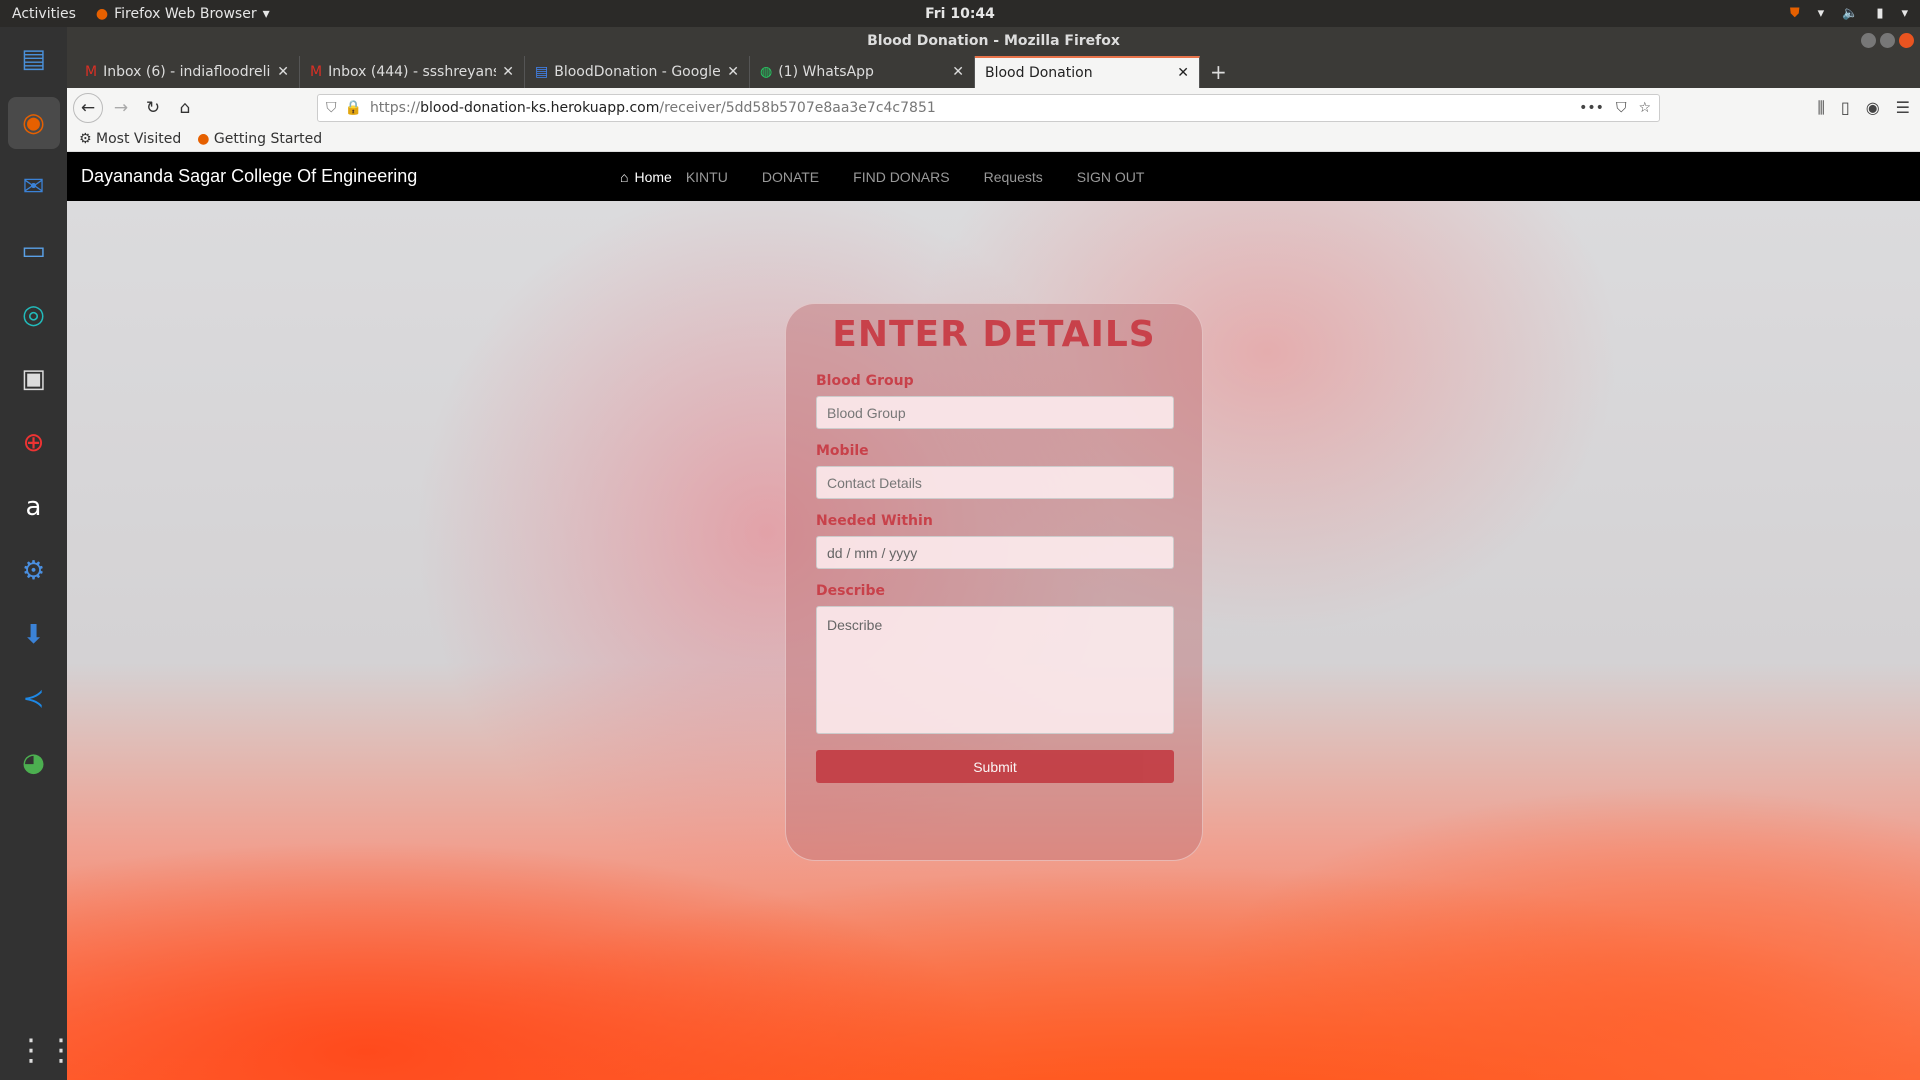  I want to click on download-icon: ⬇, so click(34, 635).